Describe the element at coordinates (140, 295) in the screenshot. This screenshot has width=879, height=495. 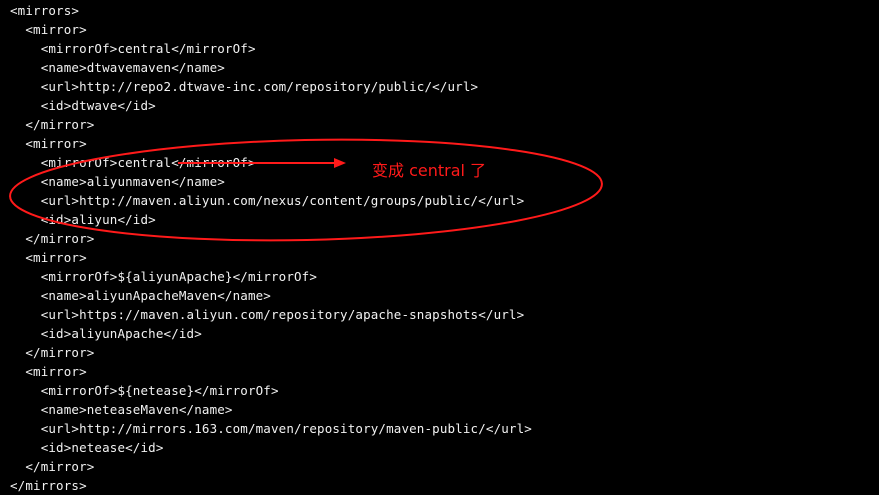
I see `code-line: <name>aliyunApacheMaven</name>` at that location.